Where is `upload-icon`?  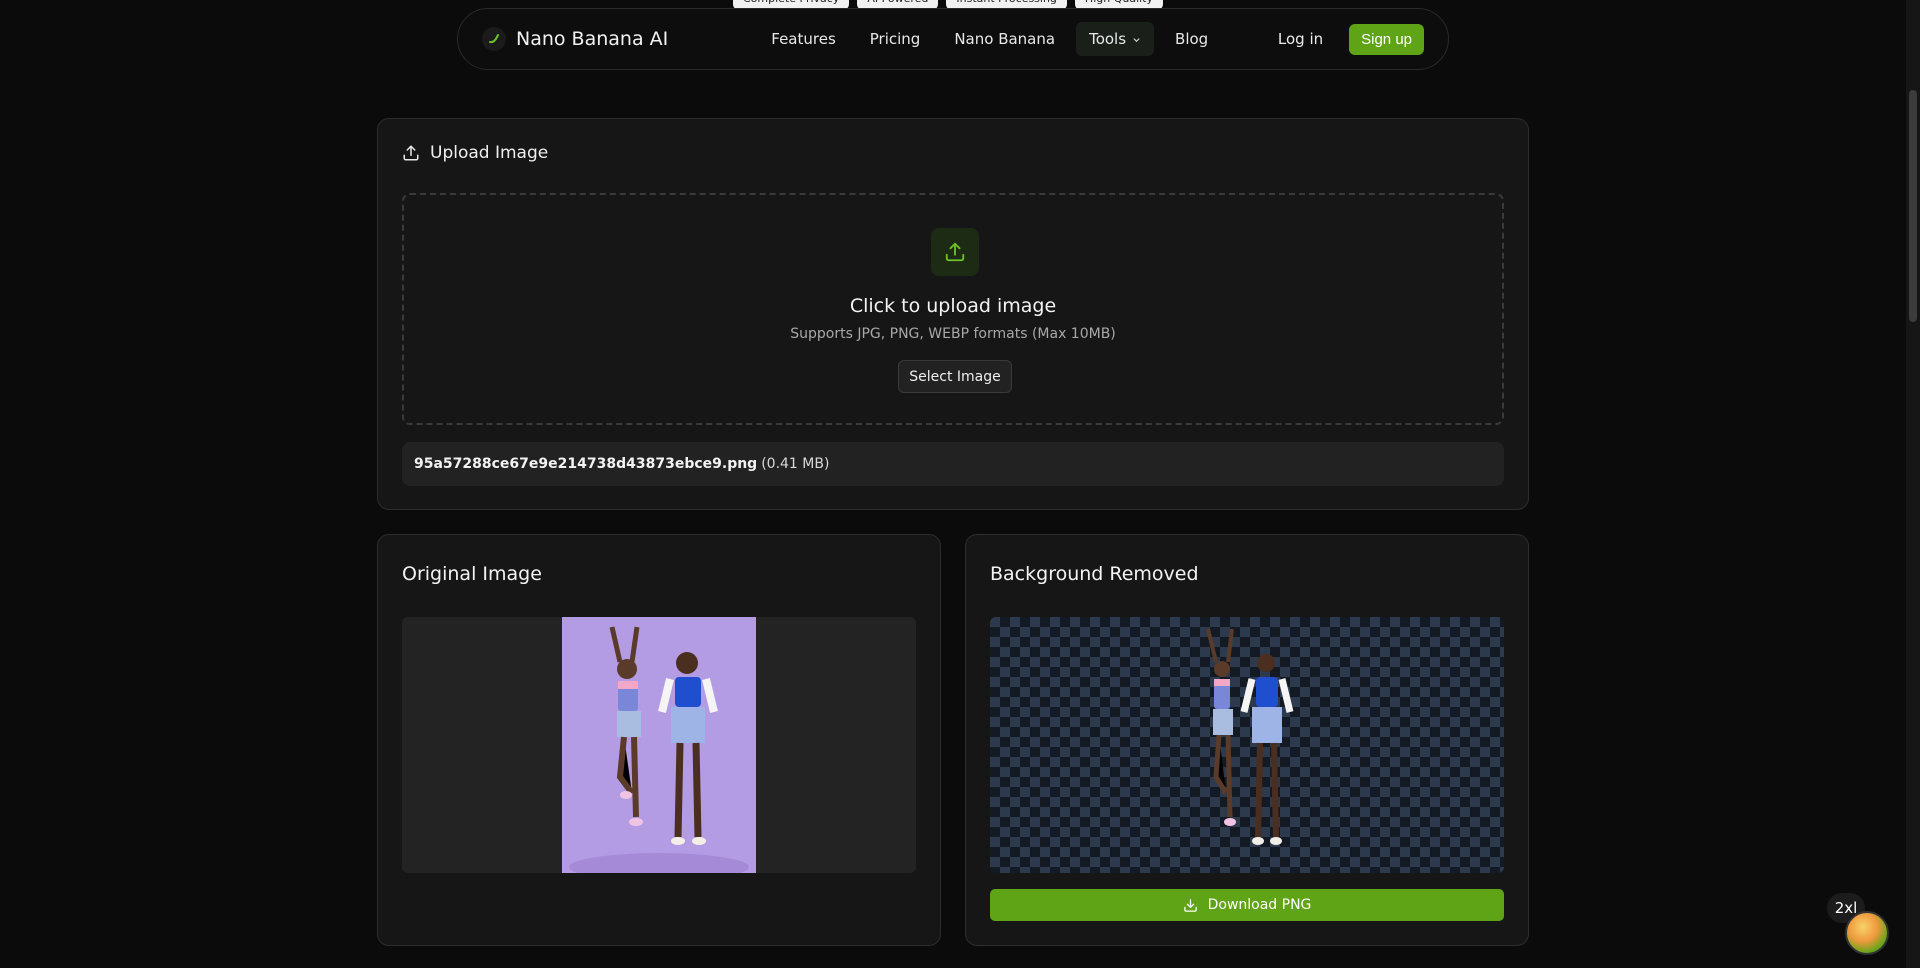
upload-icon is located at coordinates (411, 153).